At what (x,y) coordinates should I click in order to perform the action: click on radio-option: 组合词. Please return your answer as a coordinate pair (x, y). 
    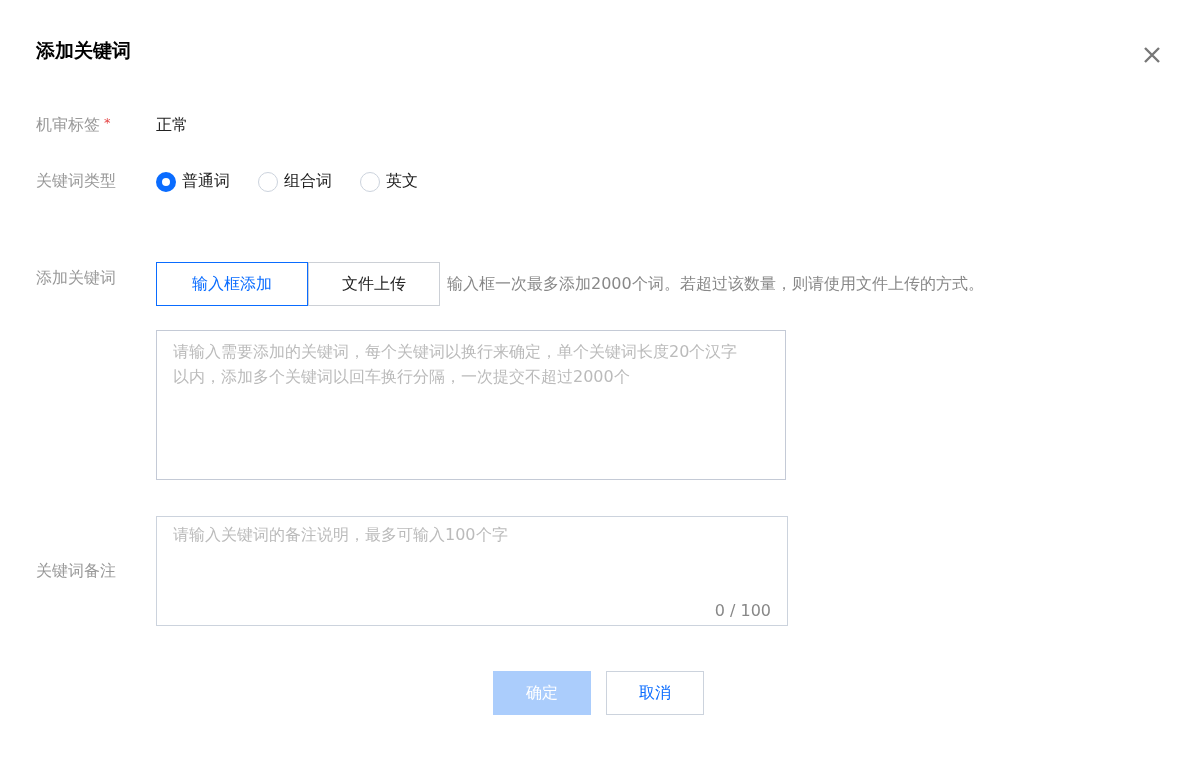
    Looking at the image, I should click on (295, 181).